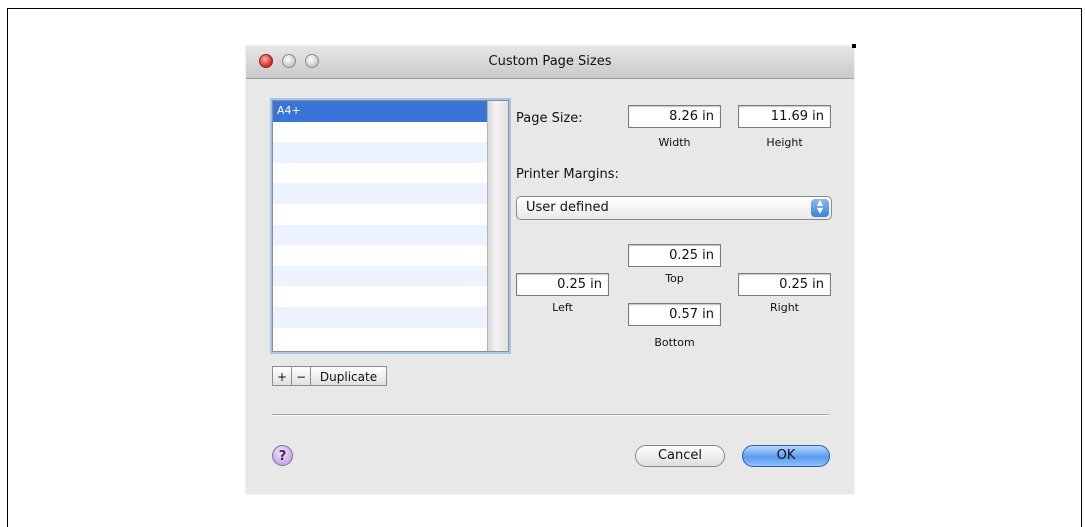 This screenshot has height=527, width=1085. Describe the element at coordinates (674, 116) in the screenshot. I see `page-width-field: 8.26 in` at that location.